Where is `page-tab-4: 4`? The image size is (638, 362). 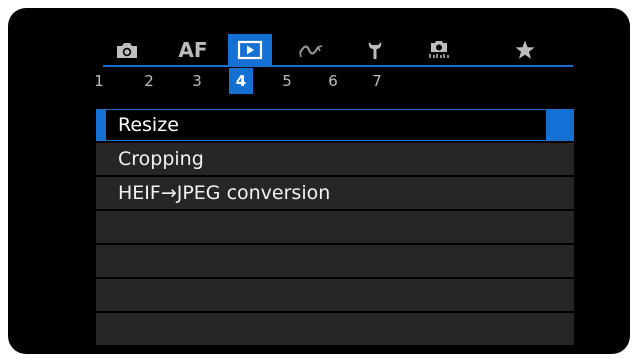 page-tab-4: 4 is located at coordinates (241, 81).